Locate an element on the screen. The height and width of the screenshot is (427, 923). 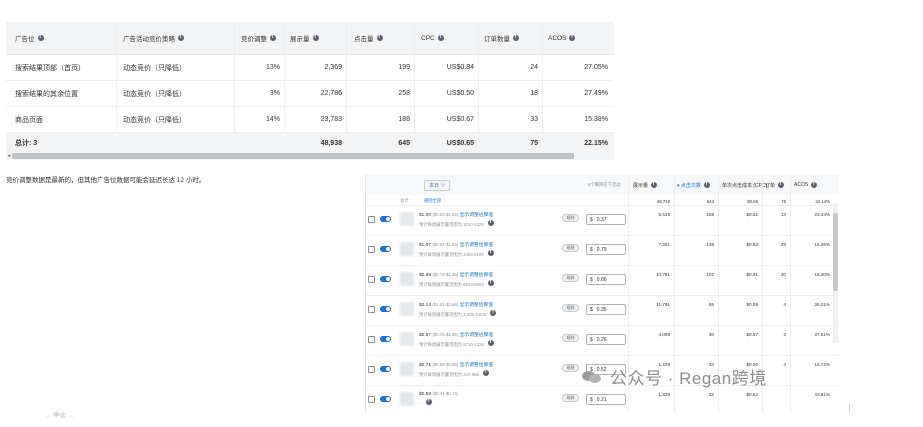
col-header-orders: 订单 is located at coordinates (775, 185).